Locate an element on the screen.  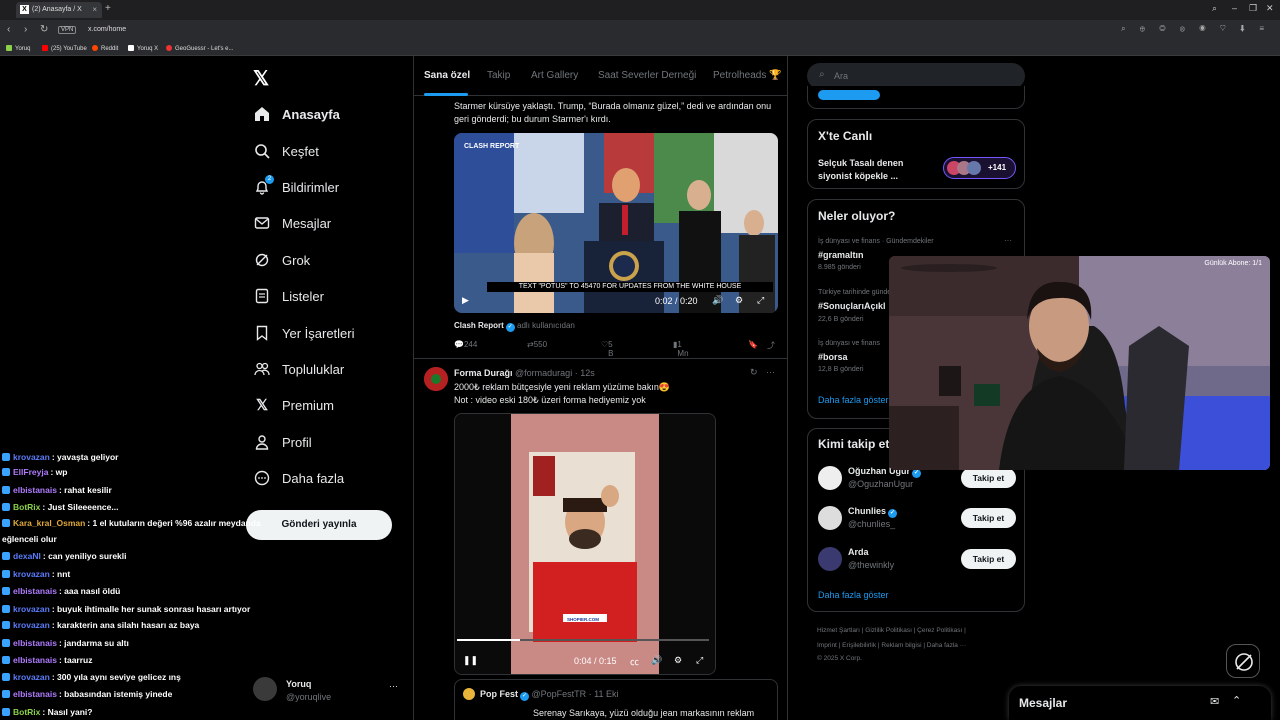
close-window-icon: ✕ is located at coordinates (1270, 8).